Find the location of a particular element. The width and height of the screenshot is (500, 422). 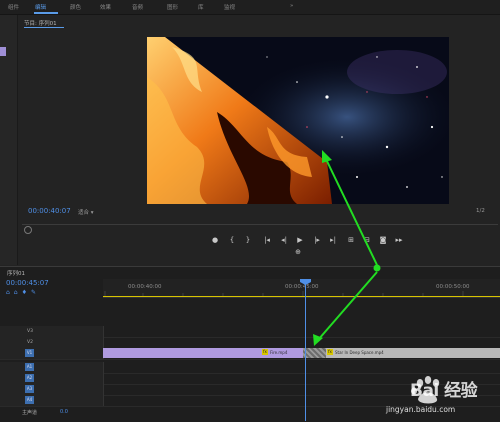

fit-zoom-value: 适合 is located at coordinates (84, 213).